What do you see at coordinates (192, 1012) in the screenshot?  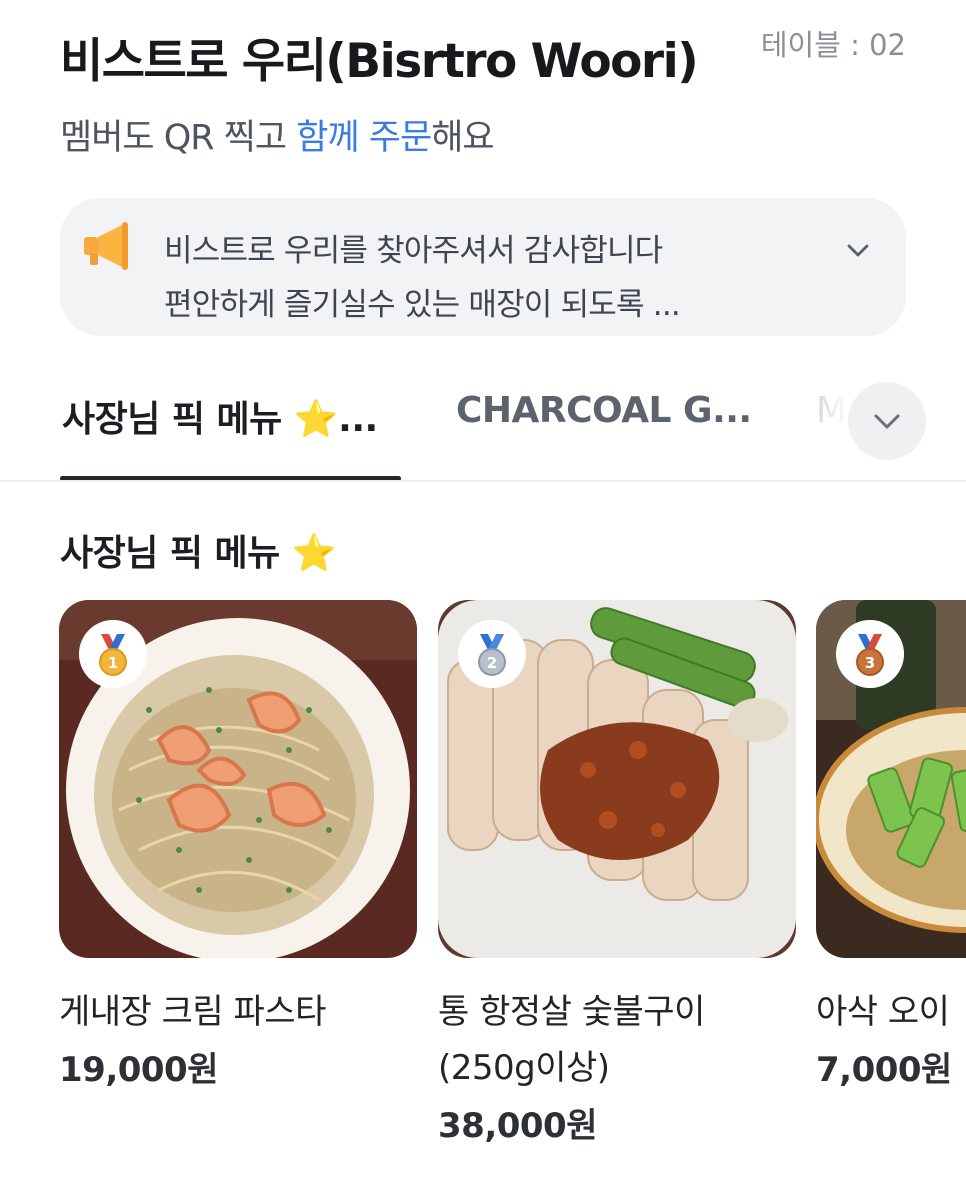 I see `menu-item-name: 게내장 크림 파스타` at bounding box center [192, 1012].